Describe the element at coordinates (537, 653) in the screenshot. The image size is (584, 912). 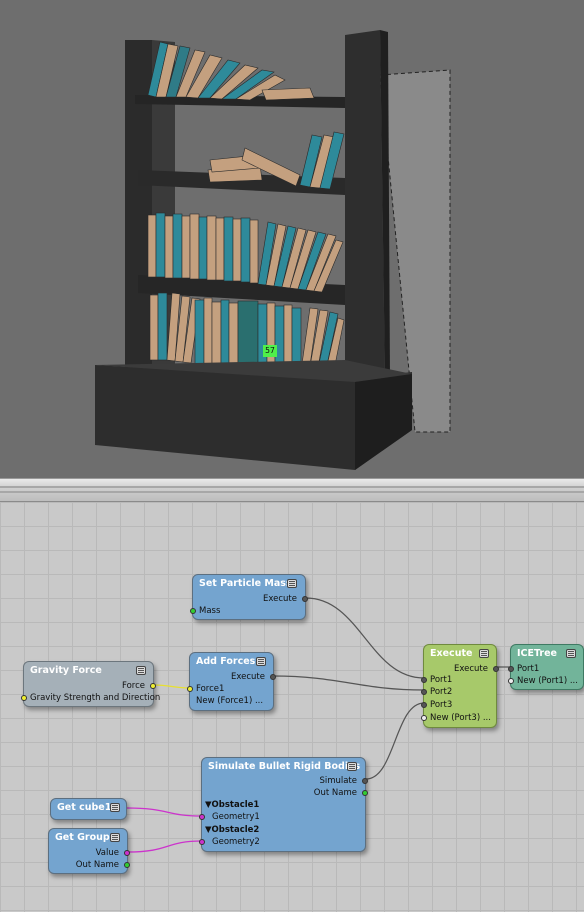
I see `node-title: ICETree` at that location.